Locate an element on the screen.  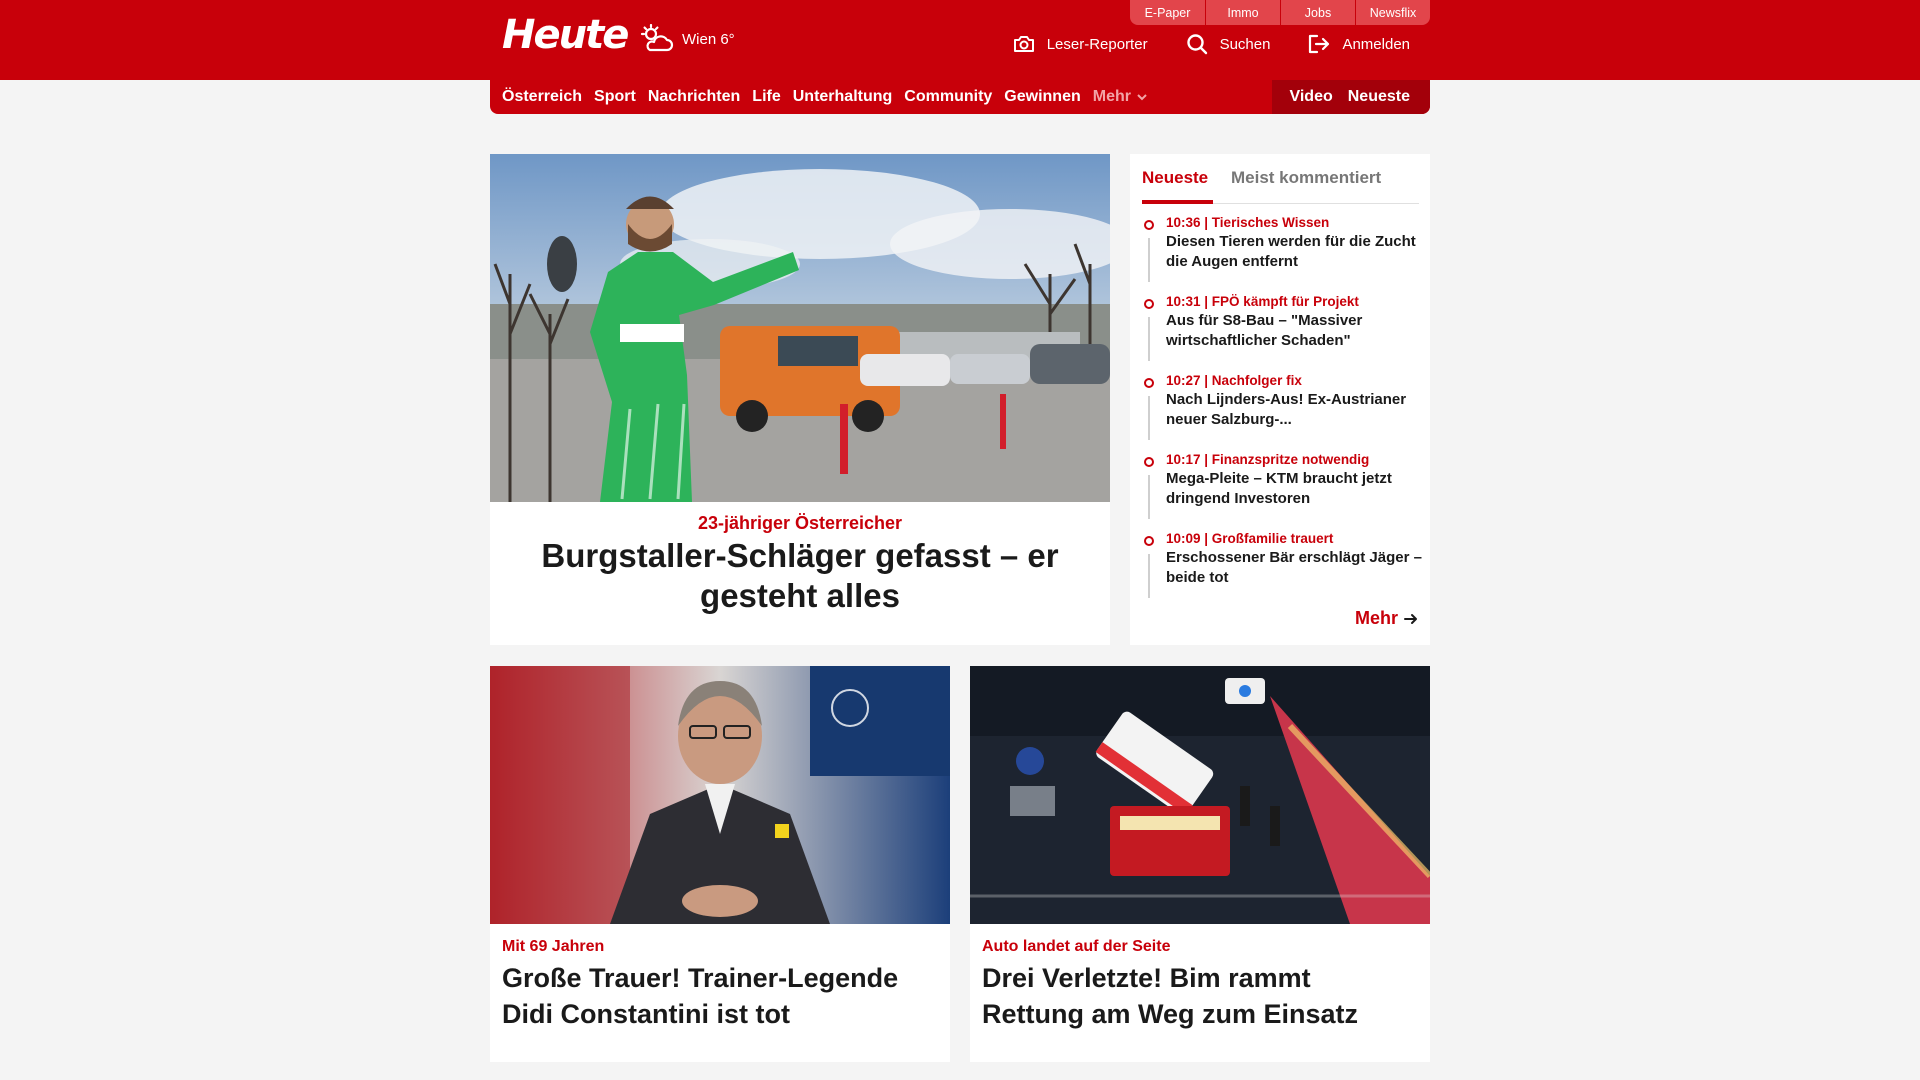
nav-more-label: Mehr is located at coordinates (1111, 96).